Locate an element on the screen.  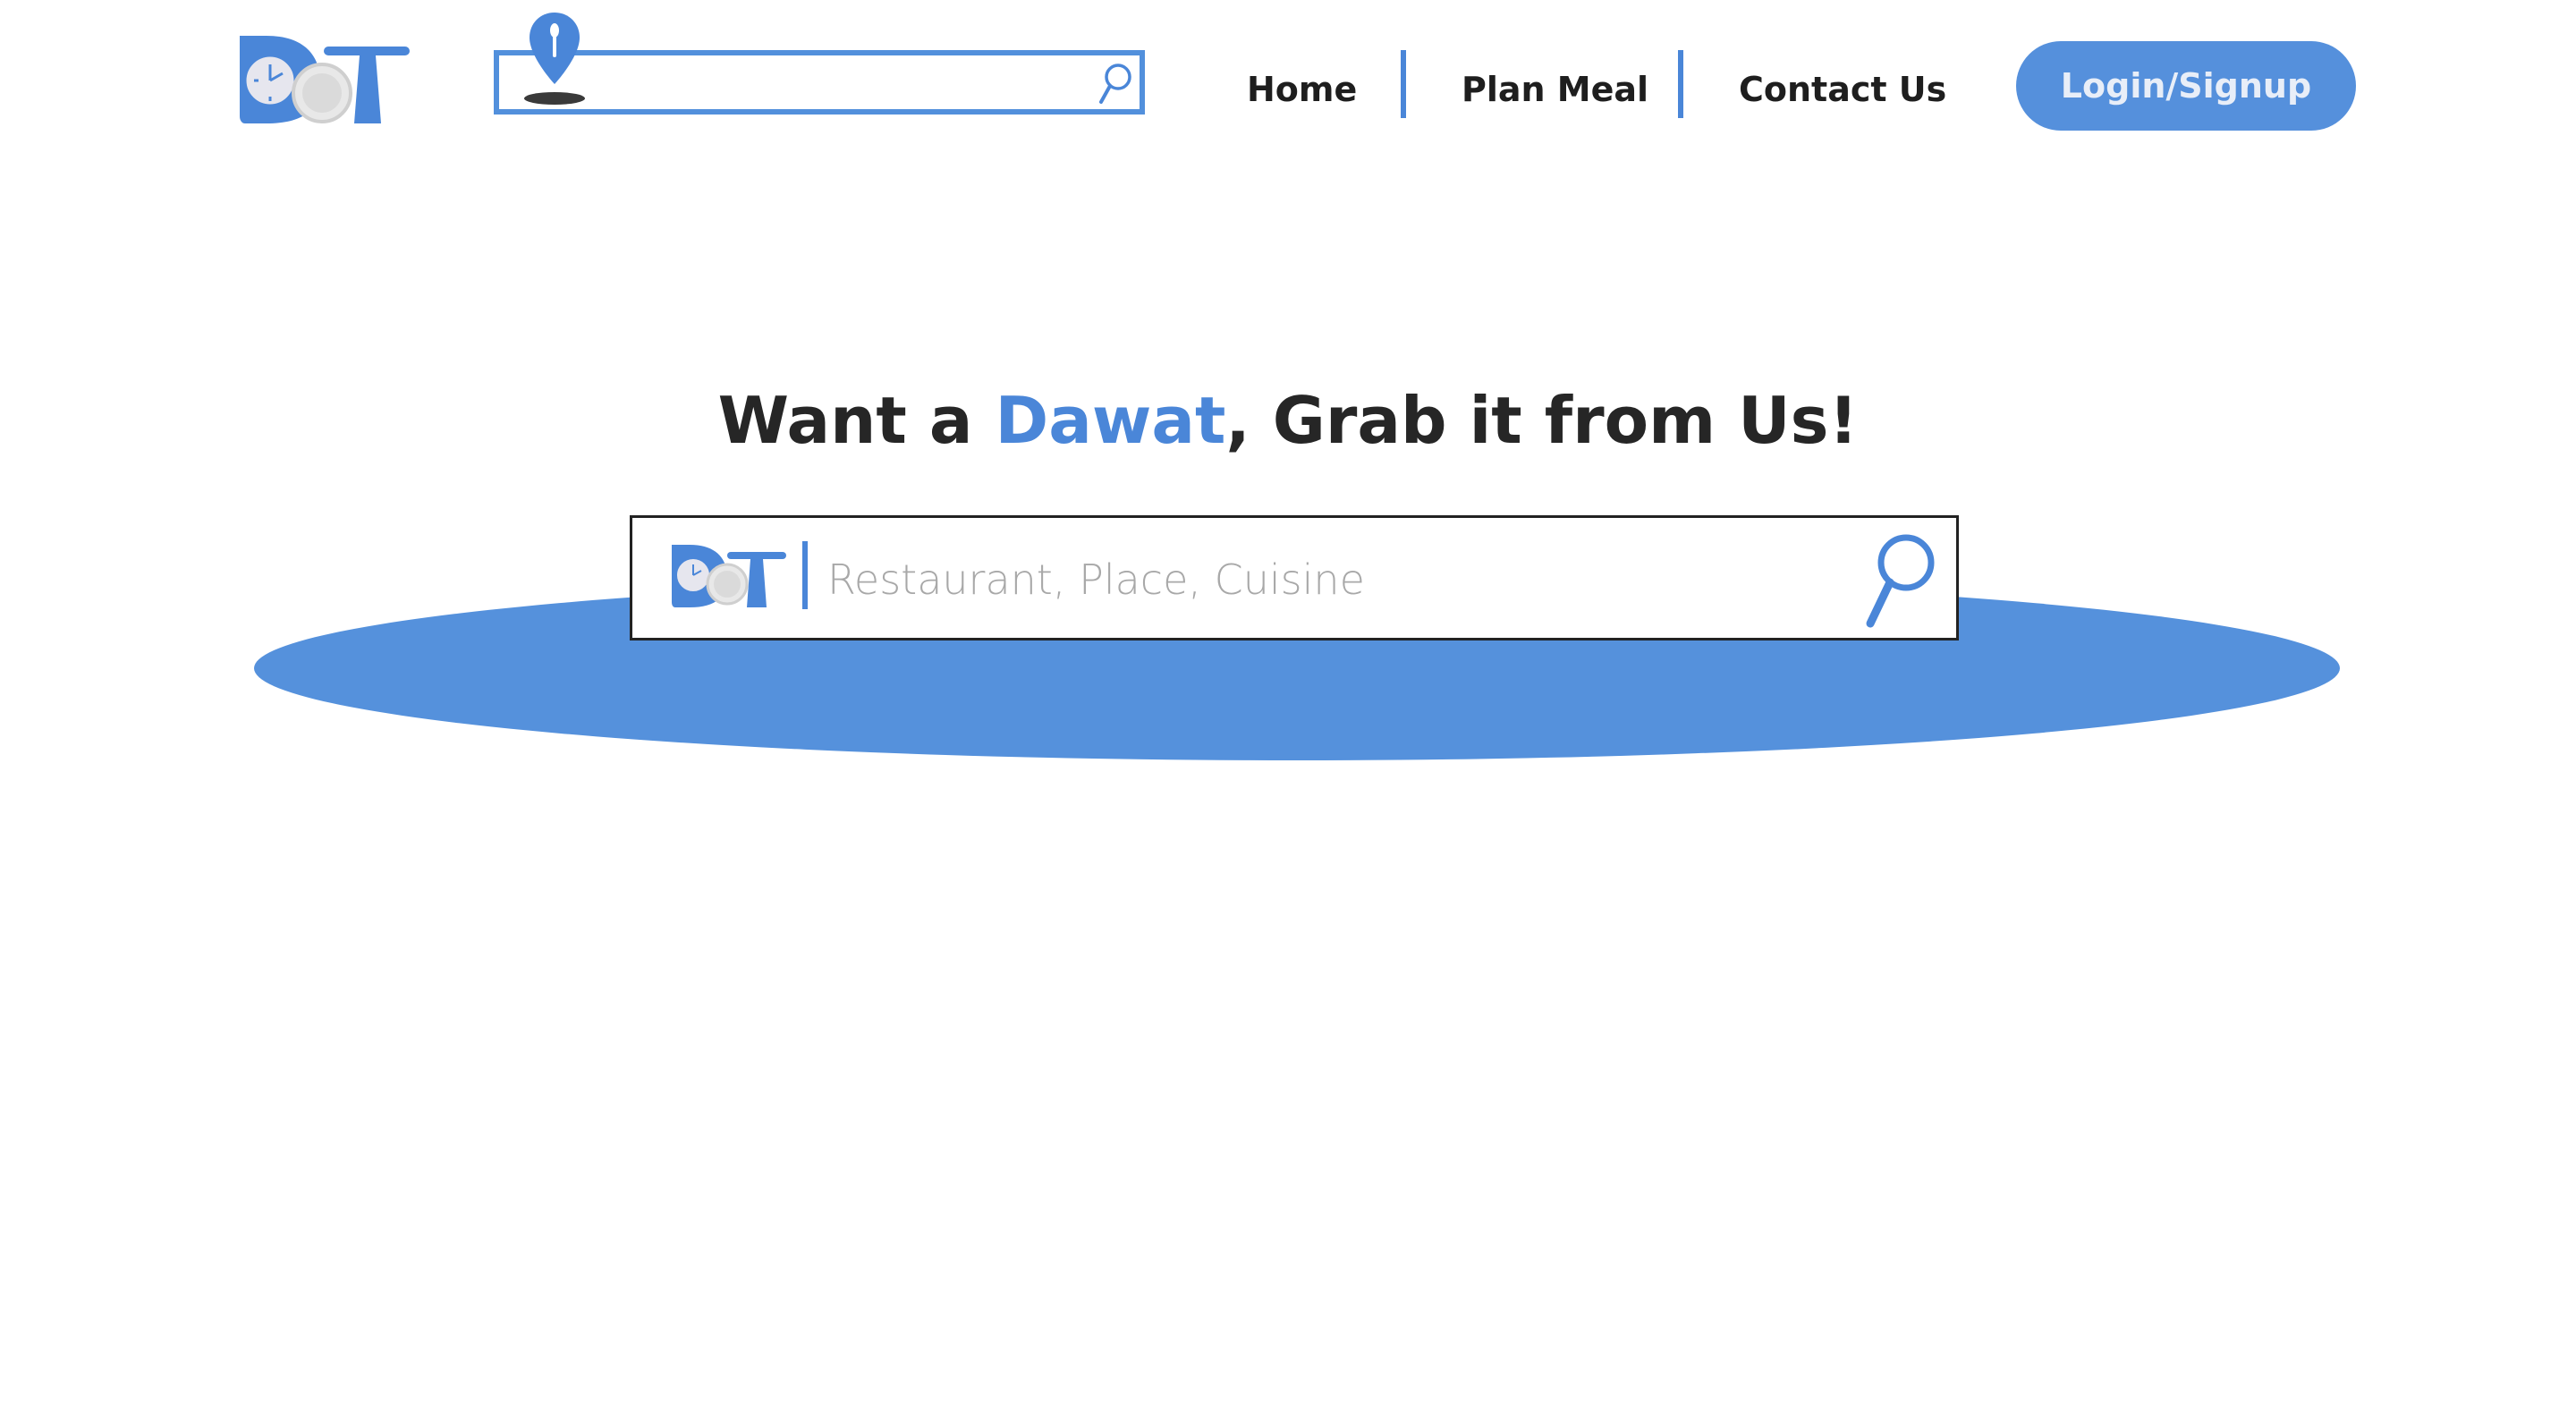
login-signup-button: Login/Signup is located at coordinates (2186, 86).